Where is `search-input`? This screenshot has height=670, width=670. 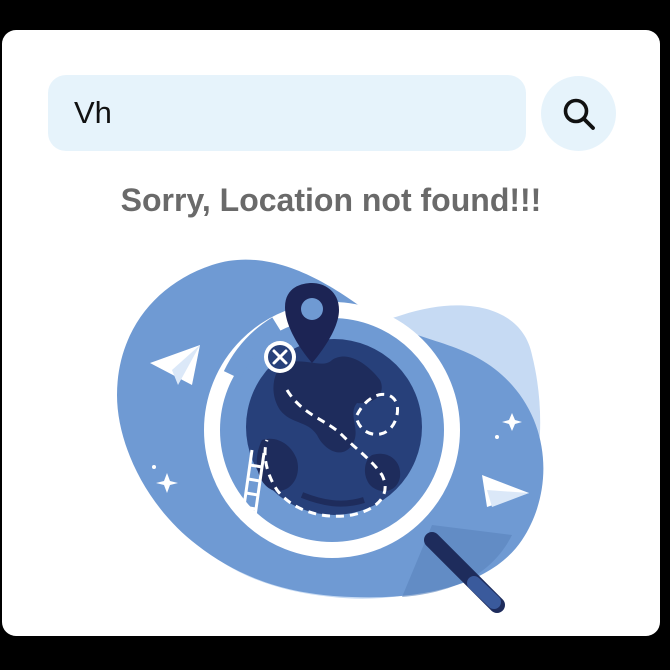
search-input is located at coordinates (287, 113).